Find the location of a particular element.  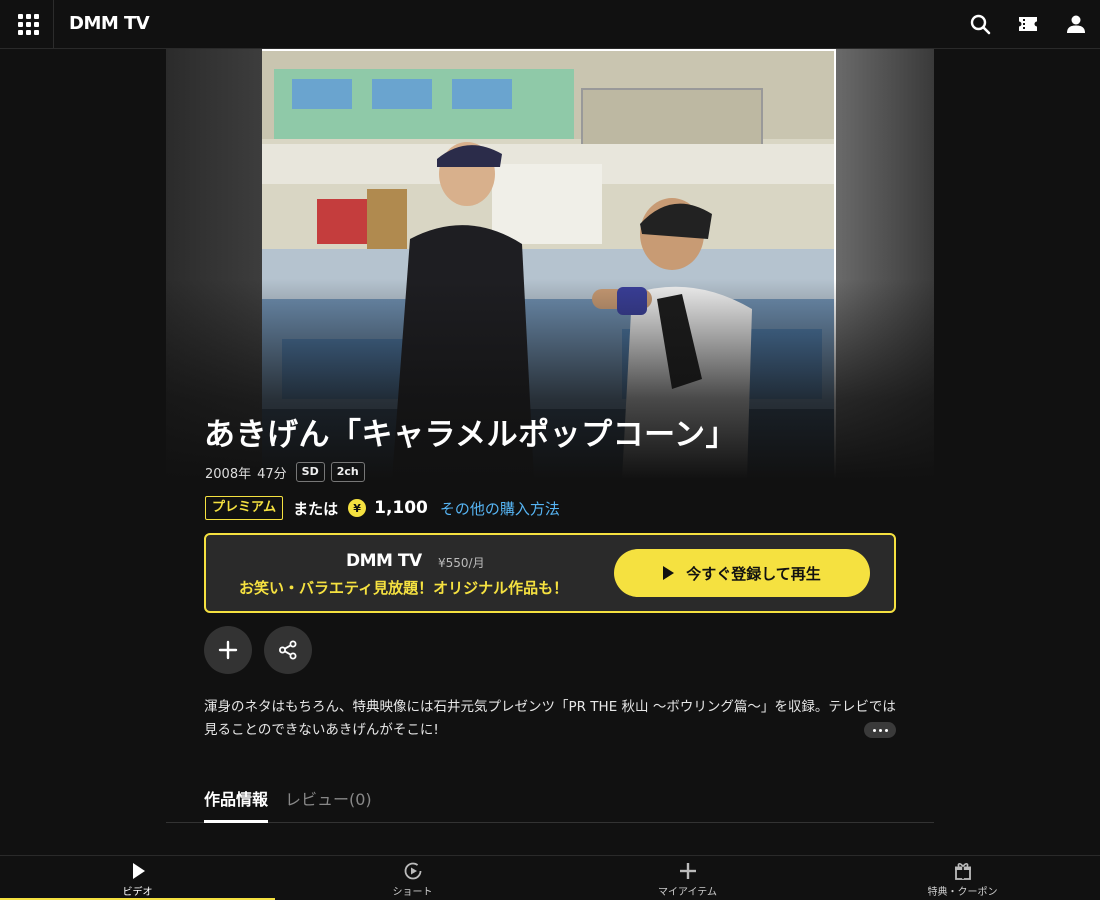

bottom-navigation: ビデオ ショート マイアイテム 特典・クーポン is located at coordinates (550, 877).